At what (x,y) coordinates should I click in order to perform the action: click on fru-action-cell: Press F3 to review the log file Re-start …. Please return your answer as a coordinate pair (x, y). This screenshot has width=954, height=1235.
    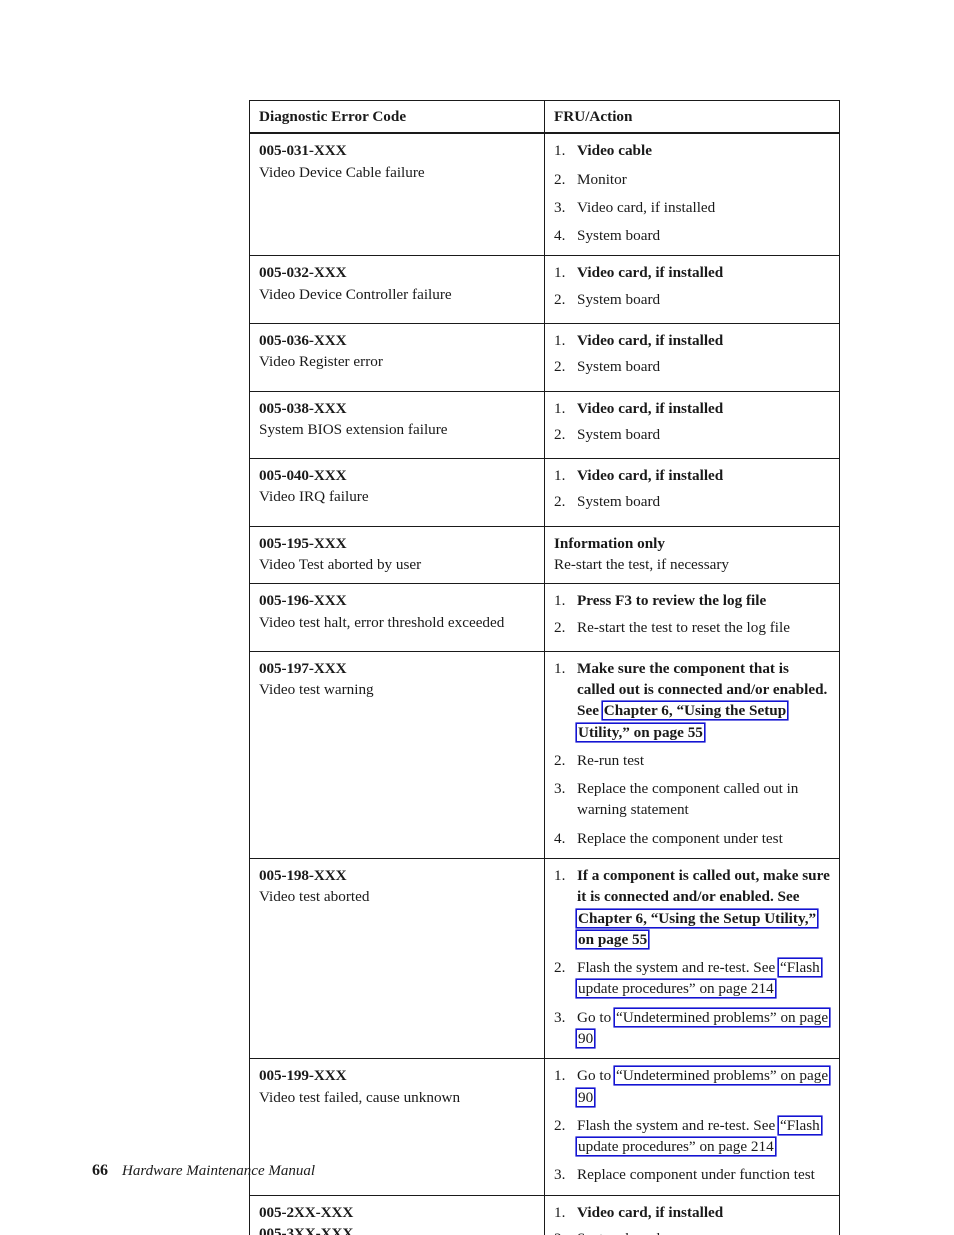
    Looking at the image, I should click on (692, 617).